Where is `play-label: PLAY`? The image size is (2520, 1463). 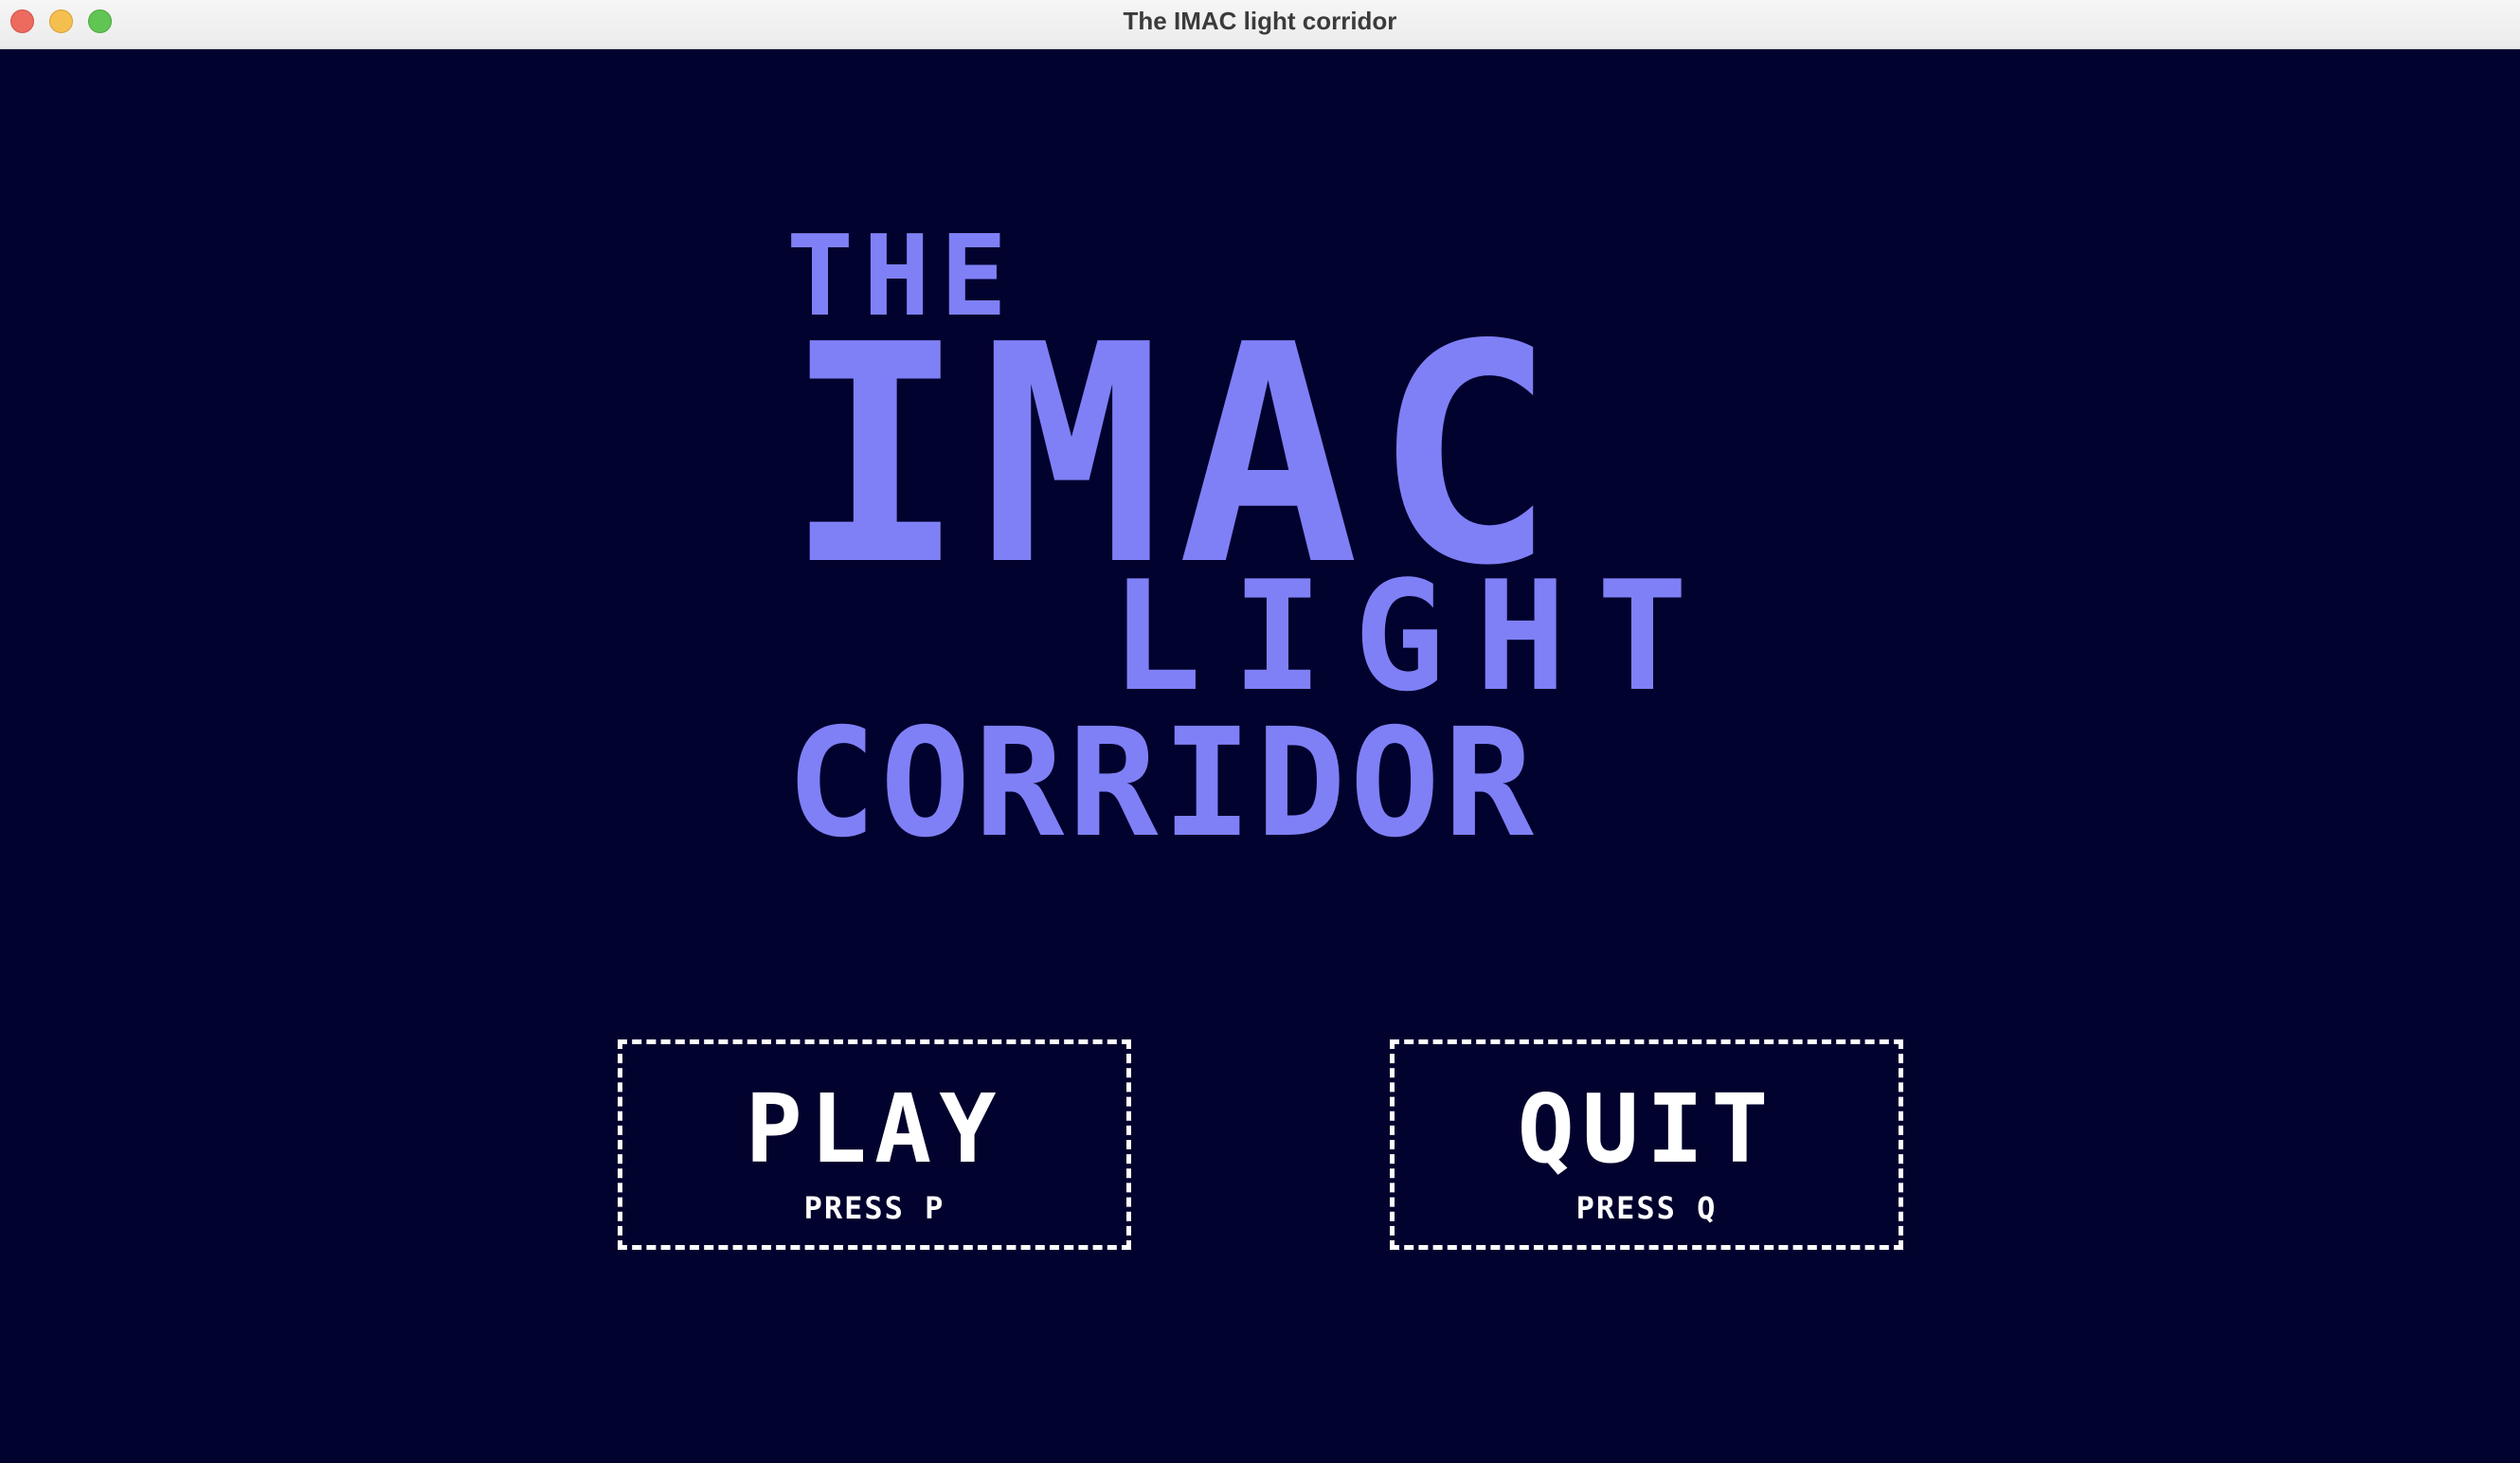 play-label: PLAY is located at coordinates (874, 1129).